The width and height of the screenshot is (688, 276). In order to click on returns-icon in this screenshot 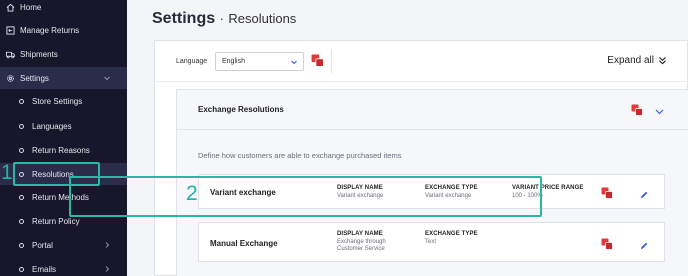, I will do `click(10, 30)`.